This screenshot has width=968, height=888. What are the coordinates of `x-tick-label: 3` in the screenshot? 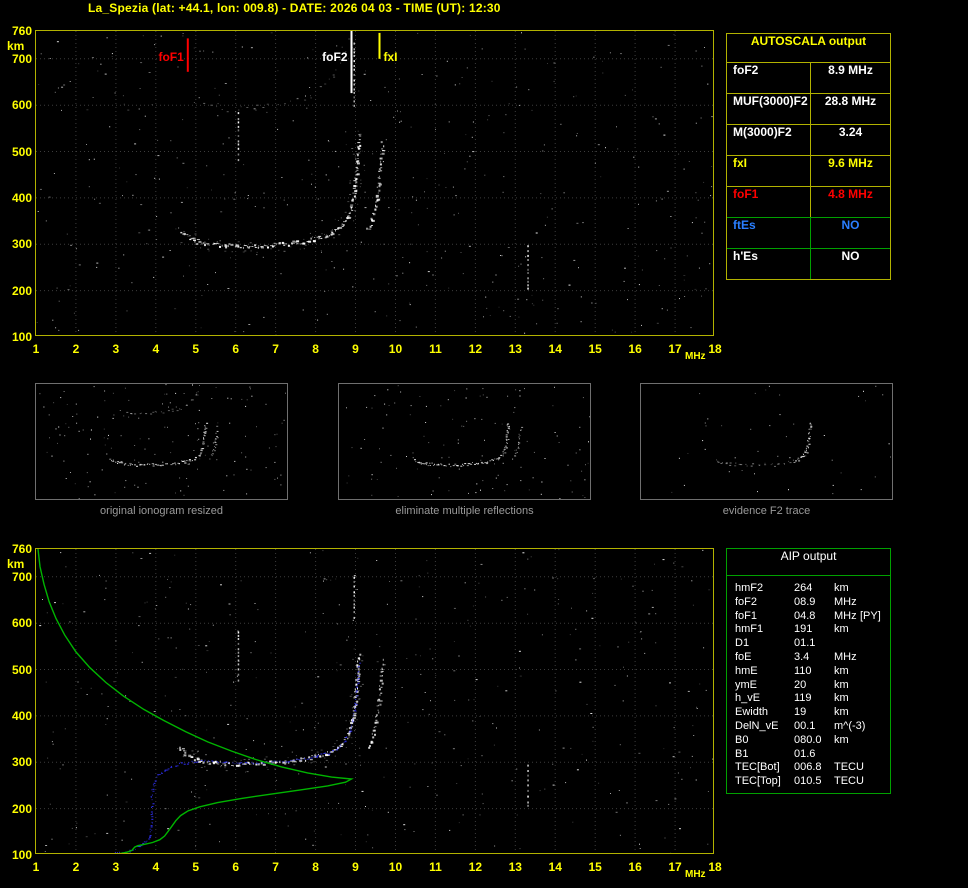 It's located at (116, 349).